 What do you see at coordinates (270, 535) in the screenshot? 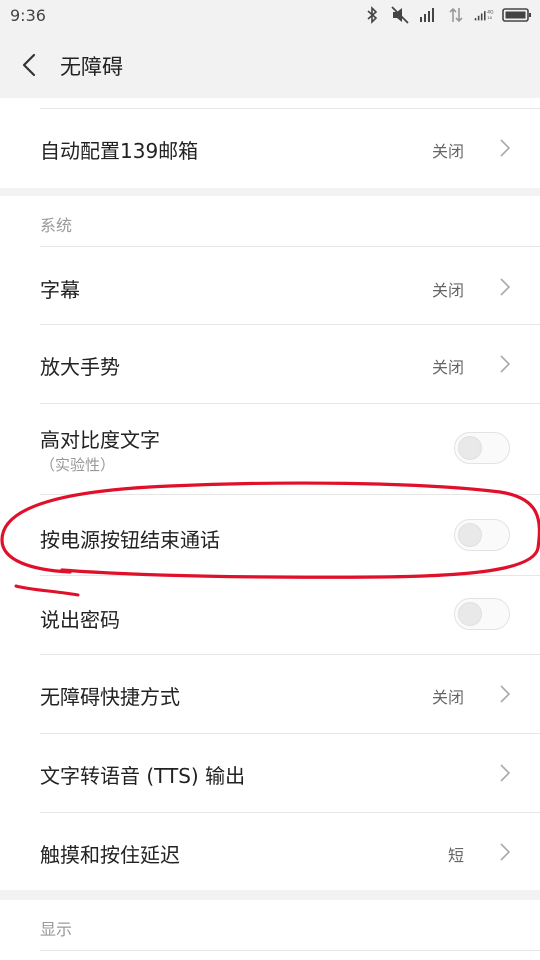
I see `setting-power-button-ends-call: 按电源按钮结束通话` at bounding box center [270, 535].